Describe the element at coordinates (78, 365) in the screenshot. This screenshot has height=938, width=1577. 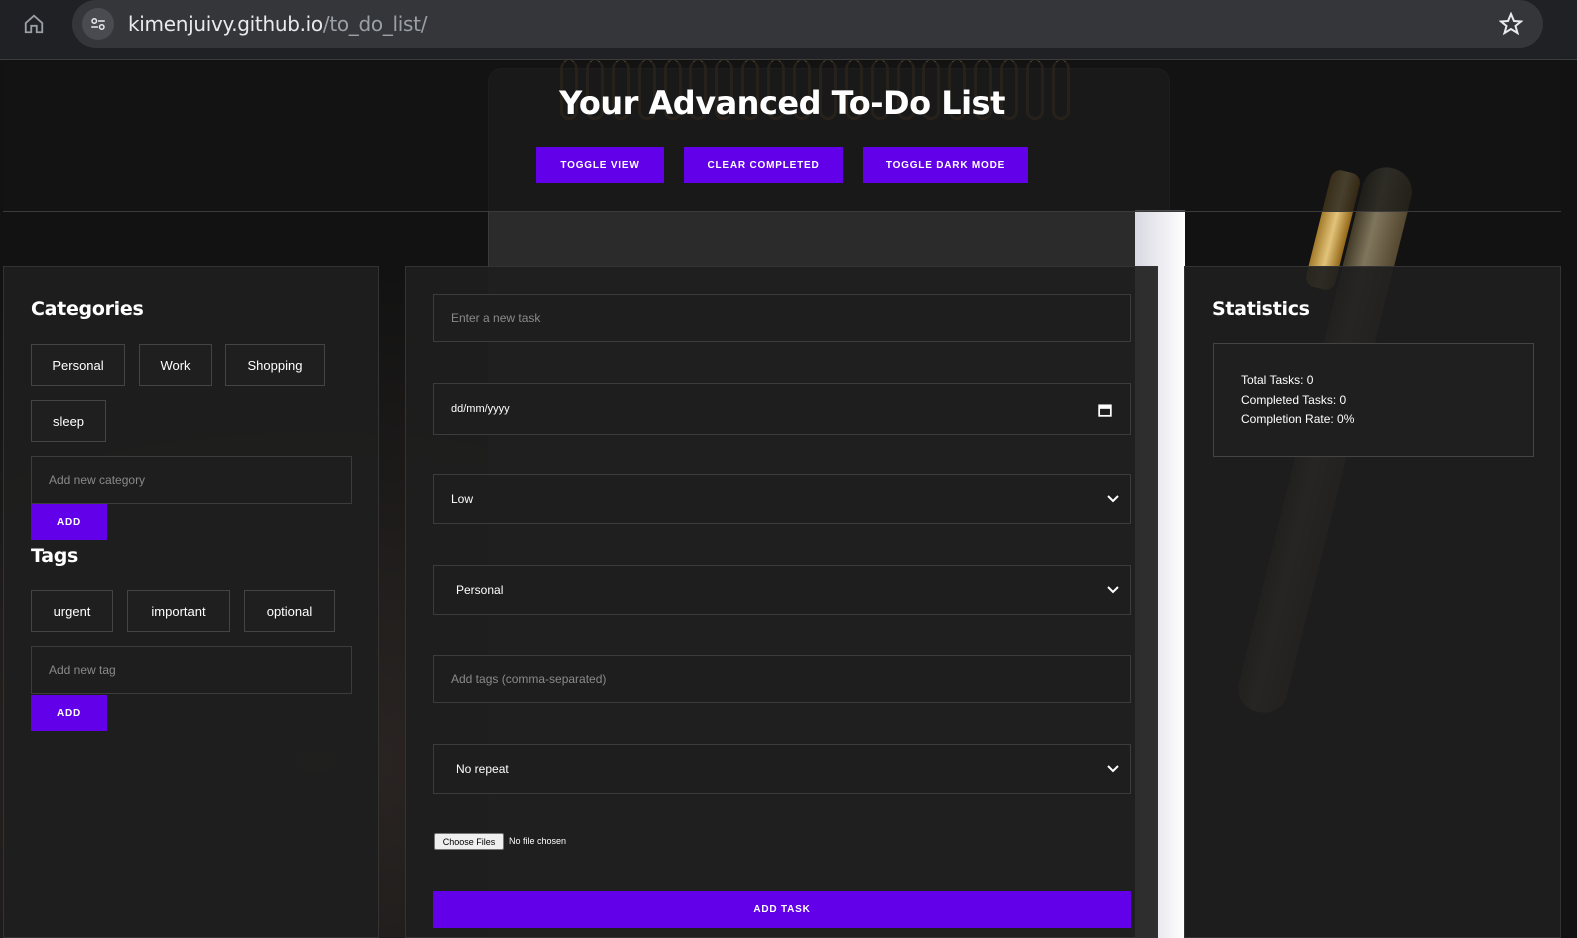
I see `category-chip-personal: Personal` at that location.